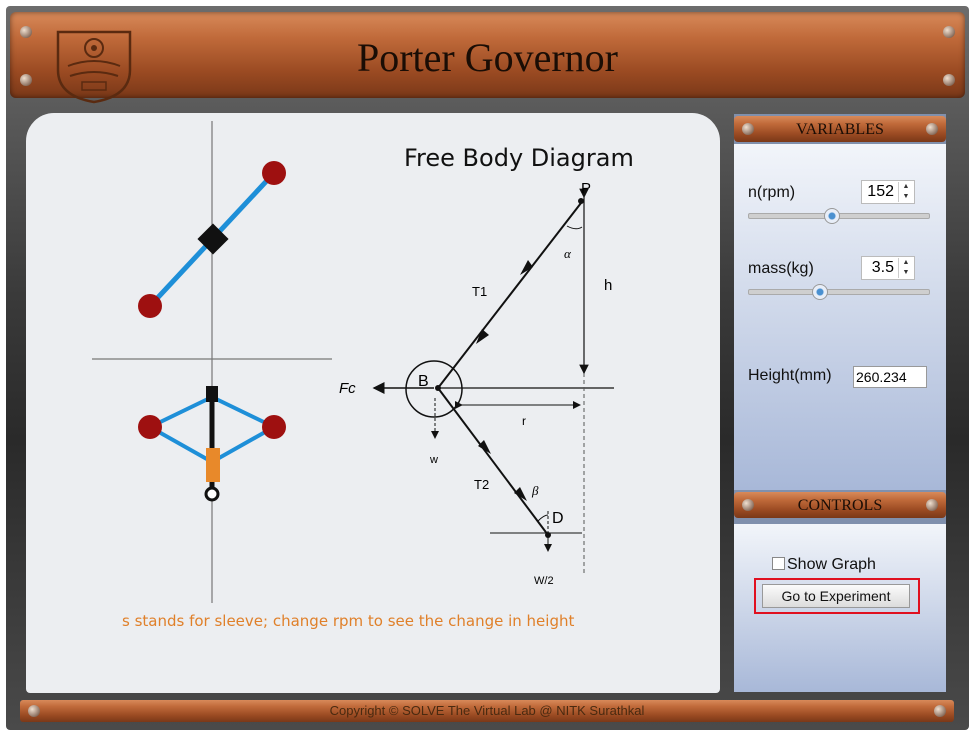 This screenshot has width=975, height=733. I want to click on label-P: P, so click(586, 188).